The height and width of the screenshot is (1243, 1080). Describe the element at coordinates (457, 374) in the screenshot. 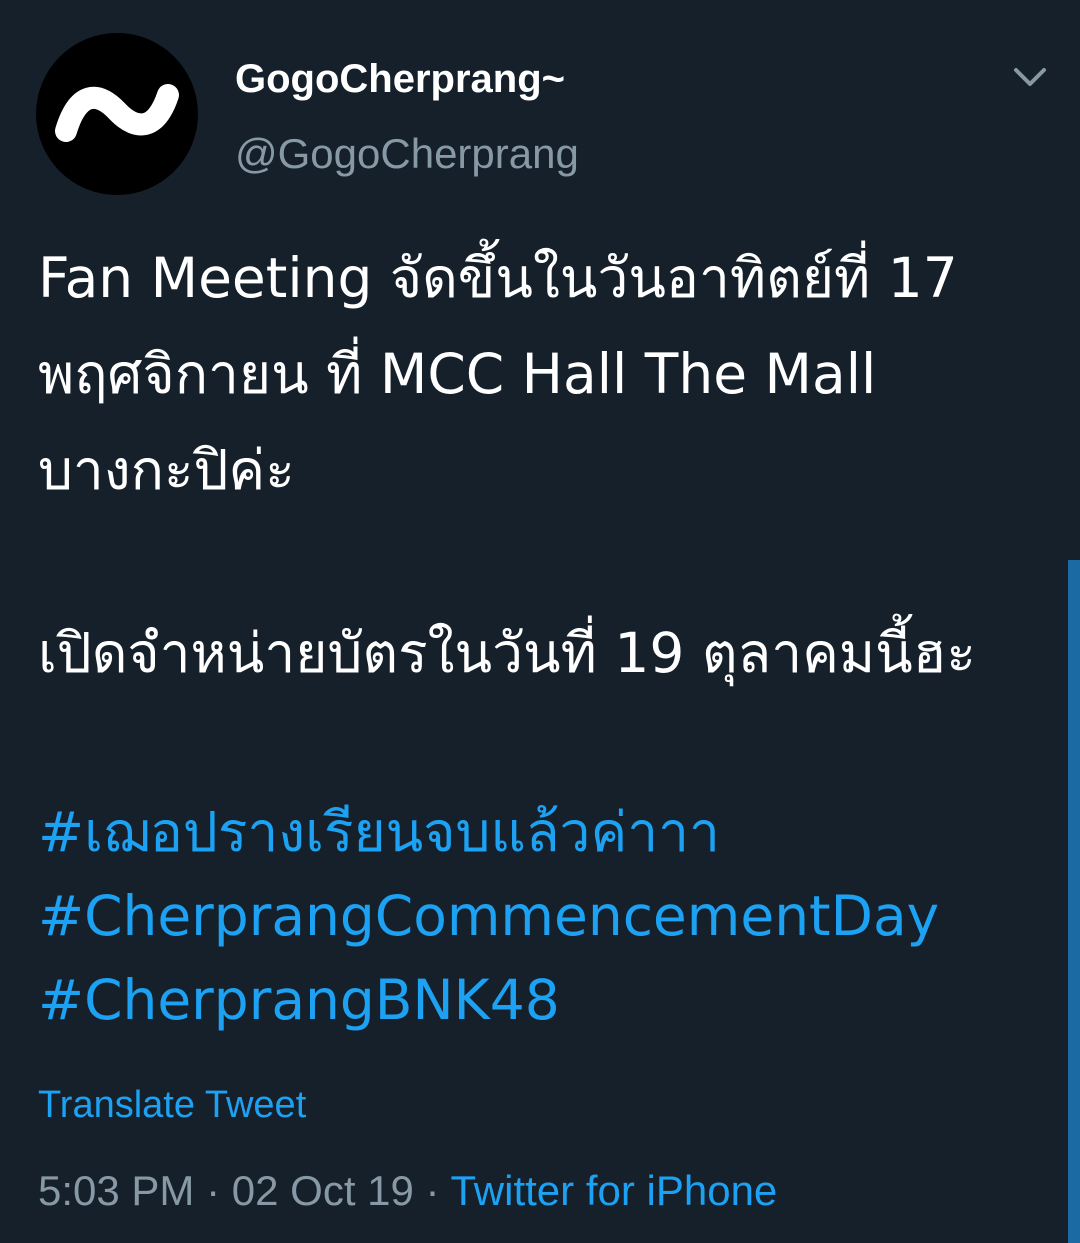

I see `tweet-text-line-2: พฤศจิกายน ที่ MCC Hall The Mall` at that location.